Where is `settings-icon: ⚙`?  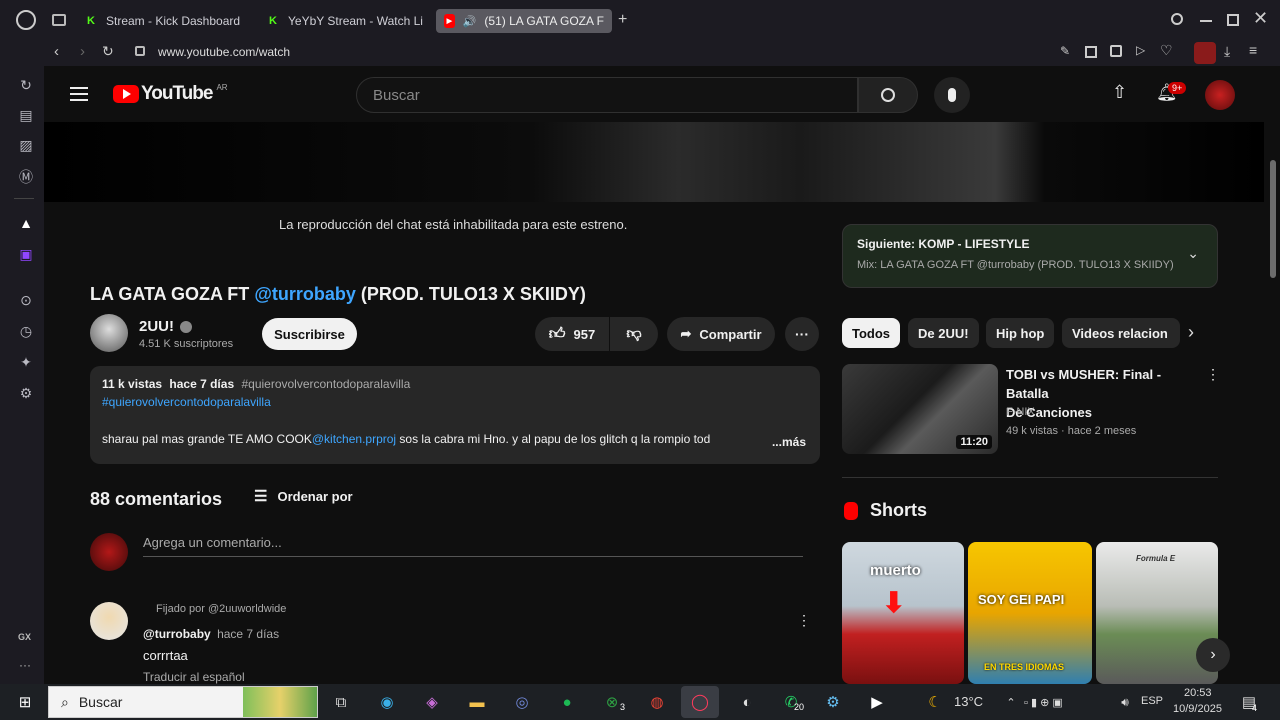 settings-icon: ⚙ is located at coordinates (26, 393).